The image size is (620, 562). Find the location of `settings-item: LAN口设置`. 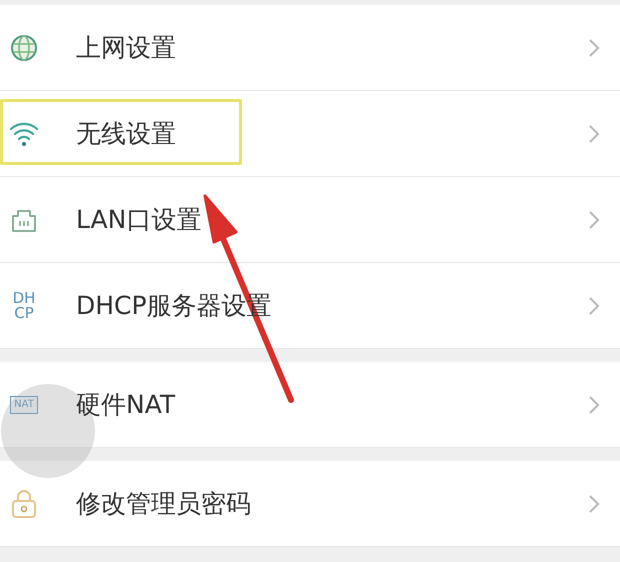

settings-item: LAN口设置 is located at coordinates (332, 219).